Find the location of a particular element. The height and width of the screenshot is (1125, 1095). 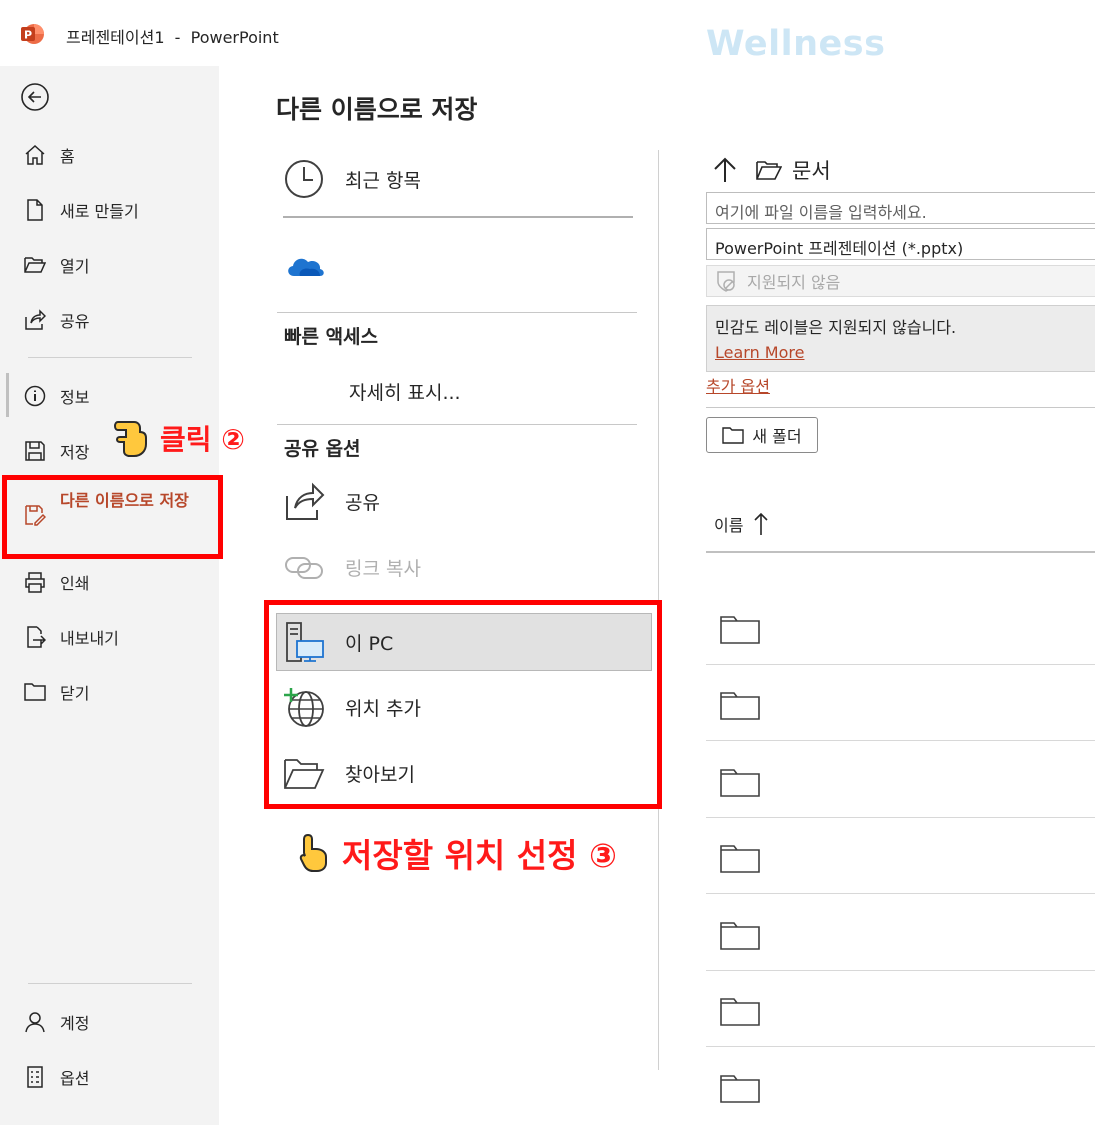

column-header-divider is located at coordinates (900, 552).